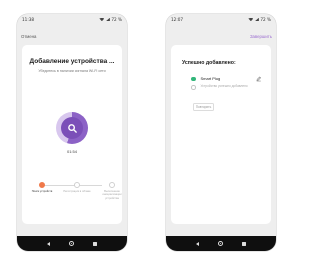  I want to click on step-search: Поиск устройств, so click(42, 187).